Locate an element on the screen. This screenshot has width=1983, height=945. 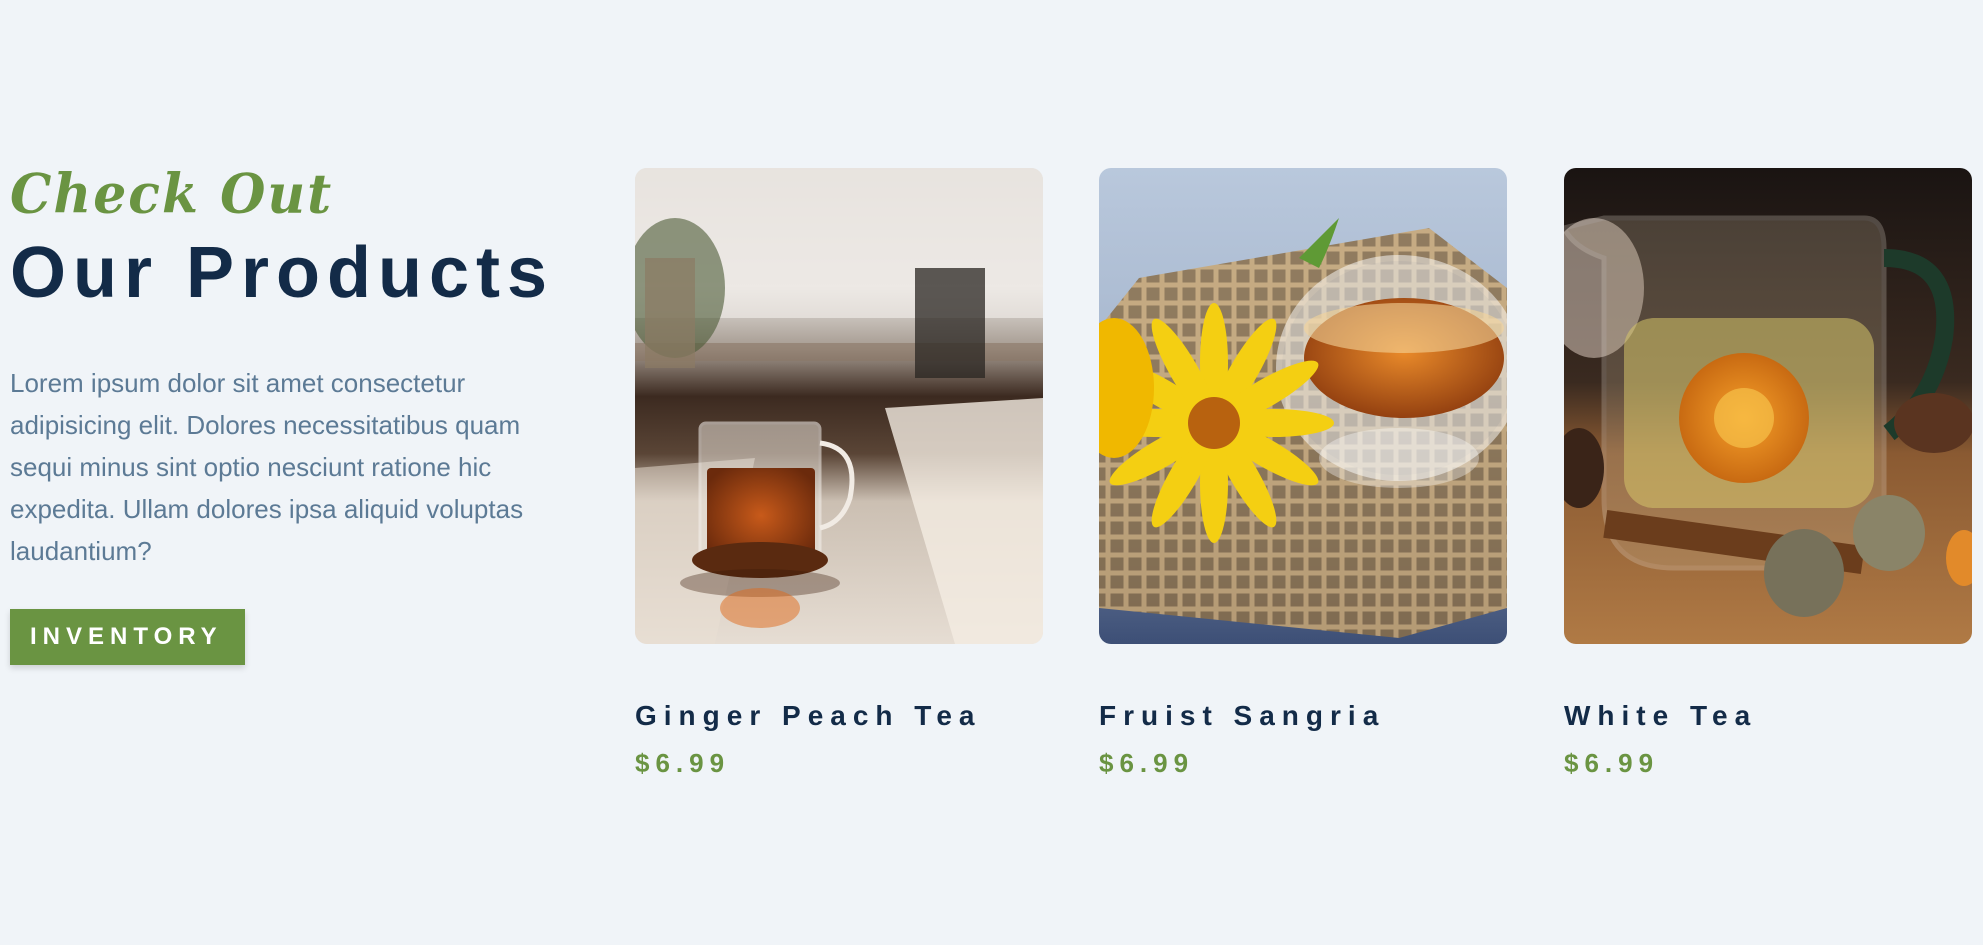
glass-tea-cup-photo is located at coordinates (839, 406).